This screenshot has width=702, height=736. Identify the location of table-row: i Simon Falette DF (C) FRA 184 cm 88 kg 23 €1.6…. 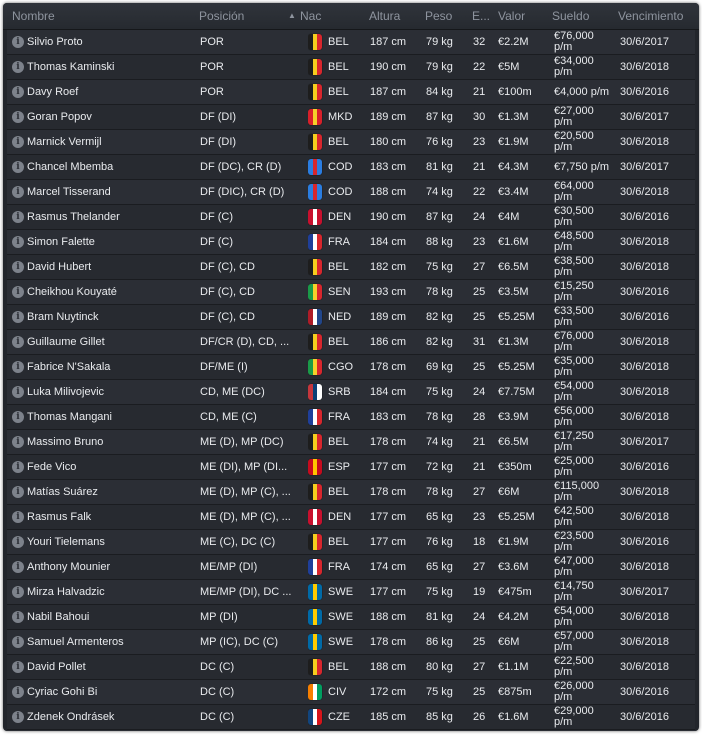
(351, 242).